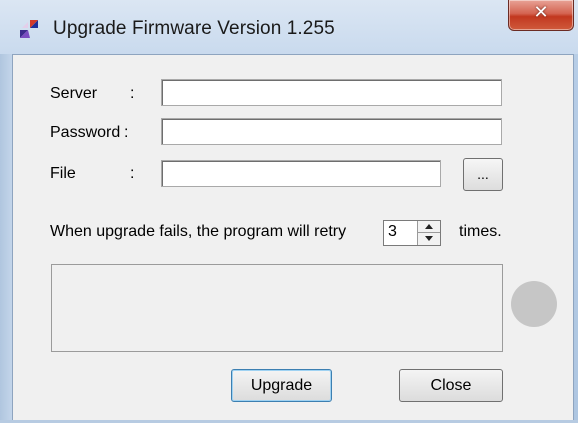 The width and height of the screenshot is (578, 423). Describe the element at coordinates (541, 12) in the screenshot. I see `close-icon: ✕` at that location.